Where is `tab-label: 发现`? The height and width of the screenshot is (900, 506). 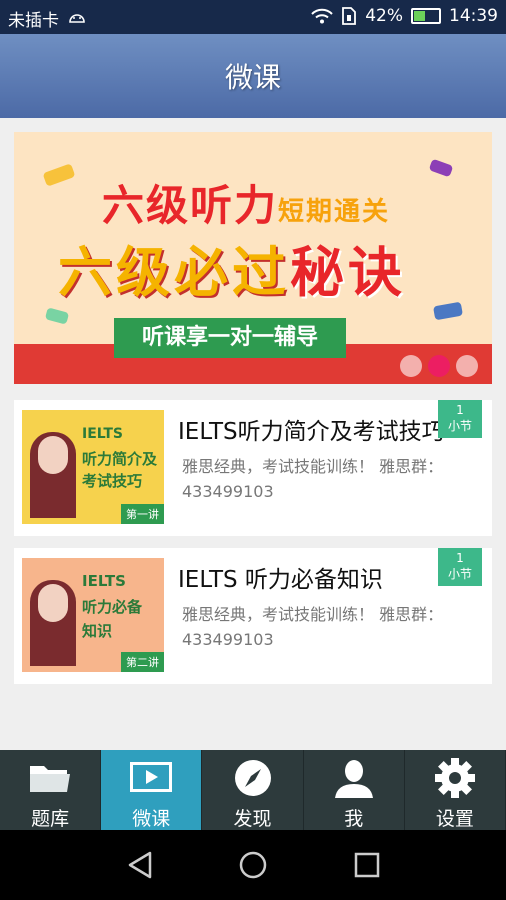 tab-label: 发现 is located at coordinates (252, 819).